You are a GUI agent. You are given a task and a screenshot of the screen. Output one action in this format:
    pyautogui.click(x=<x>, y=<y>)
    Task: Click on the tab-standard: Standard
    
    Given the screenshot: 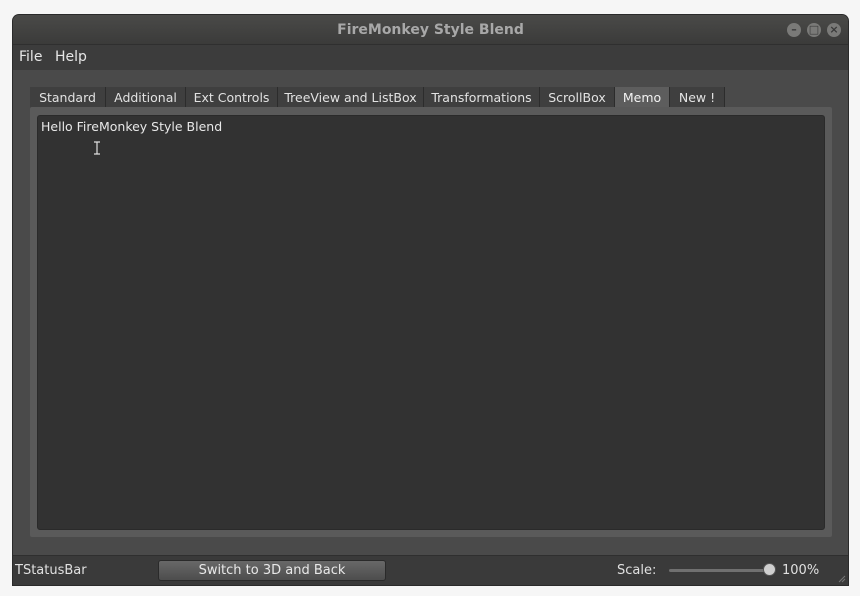 What is the action you would take?
    pyautogui.click(x=68, y=97)
    